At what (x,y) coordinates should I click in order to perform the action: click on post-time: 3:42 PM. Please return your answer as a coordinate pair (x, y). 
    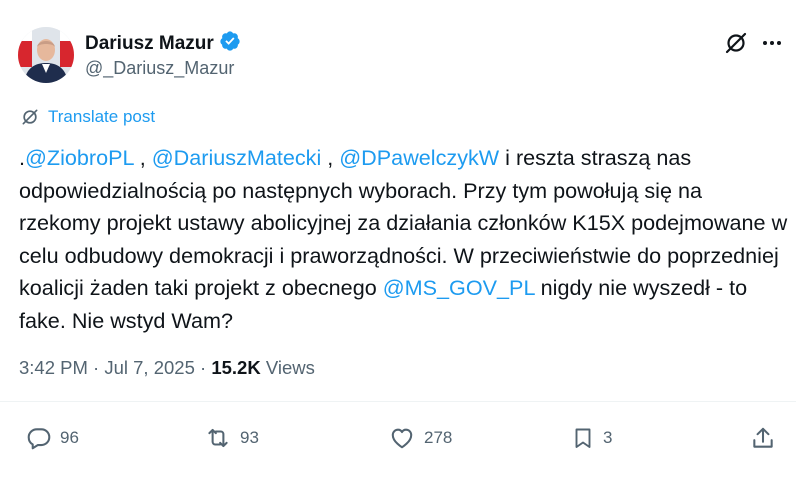
    Looking at the image, I should click on (53, 367).